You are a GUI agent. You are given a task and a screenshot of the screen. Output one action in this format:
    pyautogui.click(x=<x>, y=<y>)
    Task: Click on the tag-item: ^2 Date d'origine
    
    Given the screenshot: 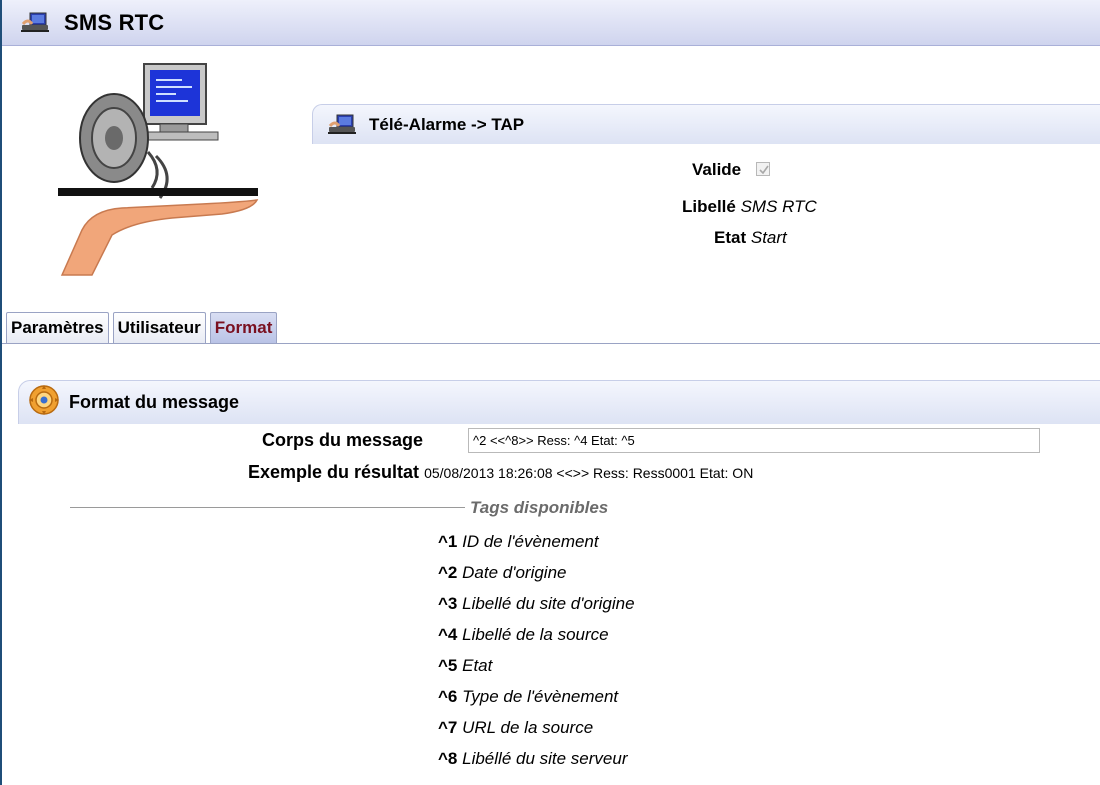 What is the action you would take?
    pyautogui.click(x=502, y=573)
    